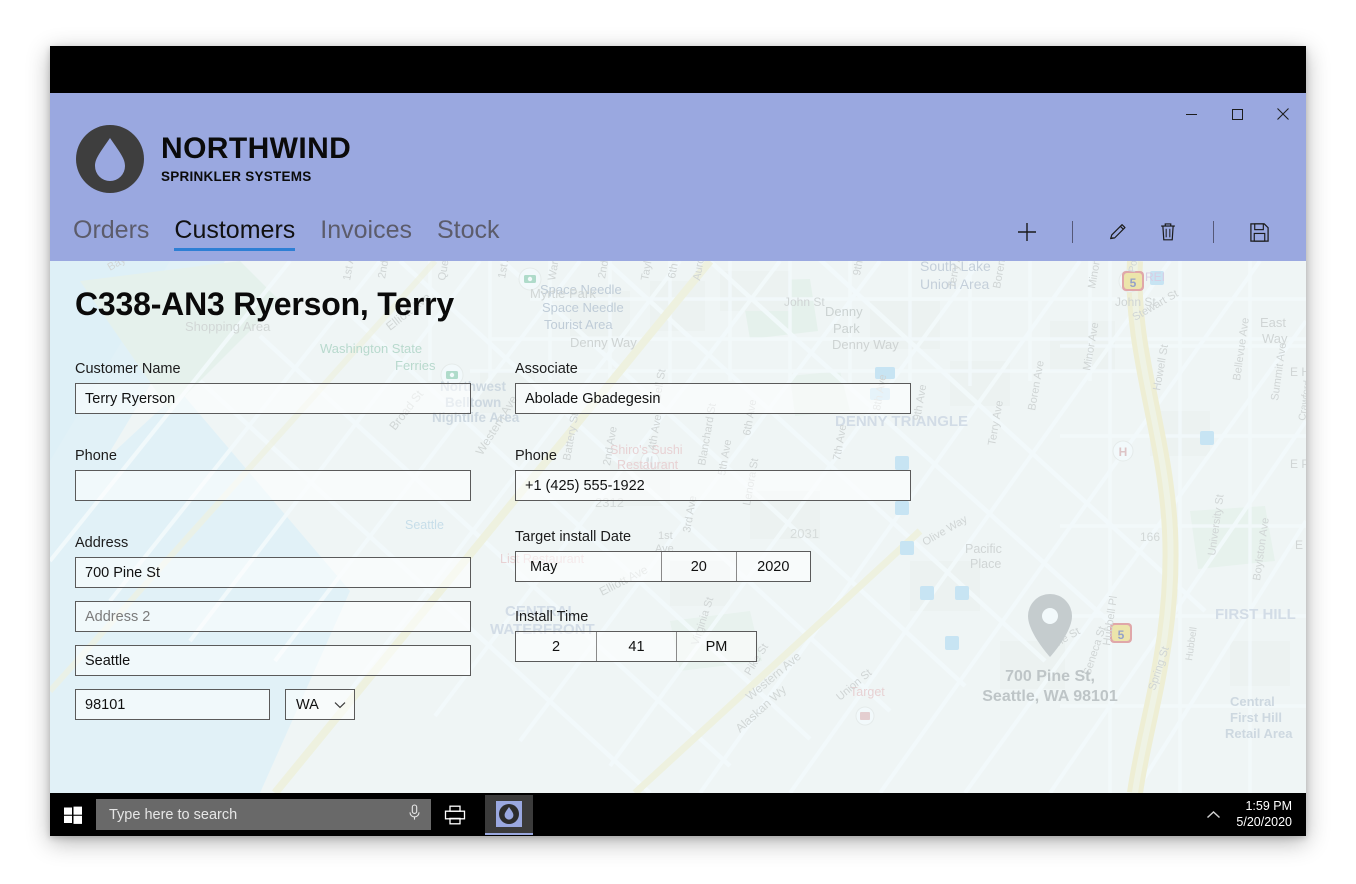 The width and height of the screenshot is (1356, 884). What do you see at coordinates (172, 704) in the screenshot?
I see `zip-input` at bounding box center [172, 704].